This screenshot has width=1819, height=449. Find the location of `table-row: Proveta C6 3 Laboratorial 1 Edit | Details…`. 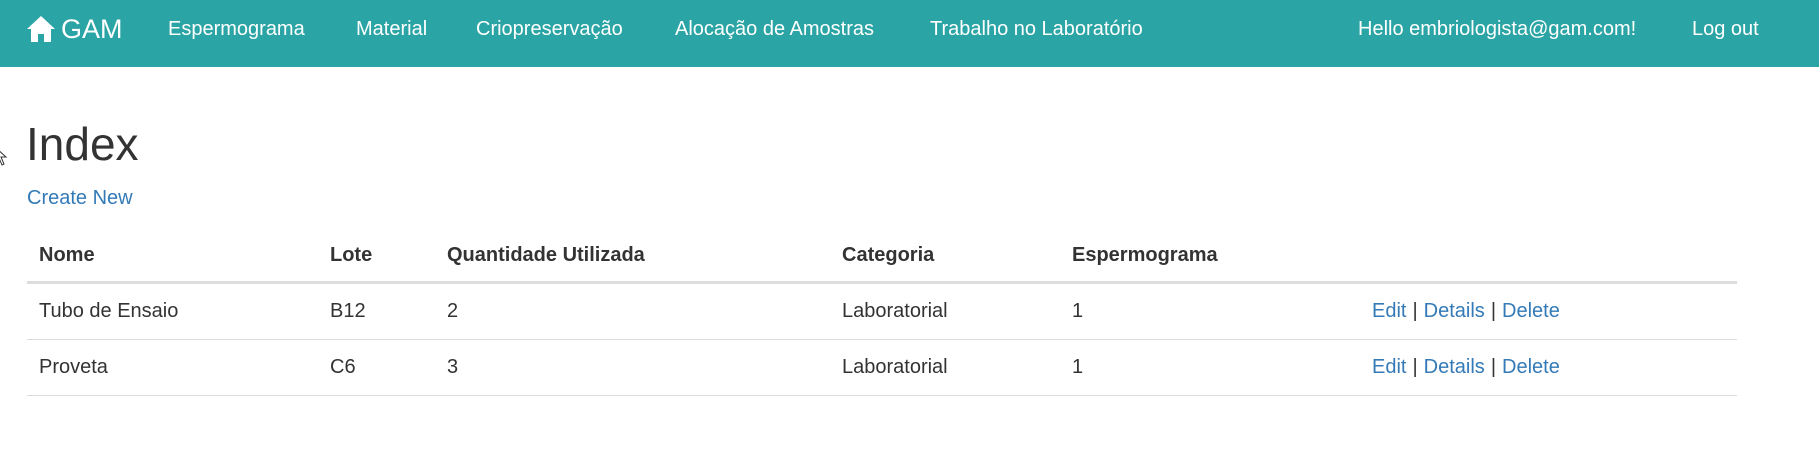

table-row: Proveta C6 3 Laboratorial 1 Edit | Details… is located at coordinates (882, 368).